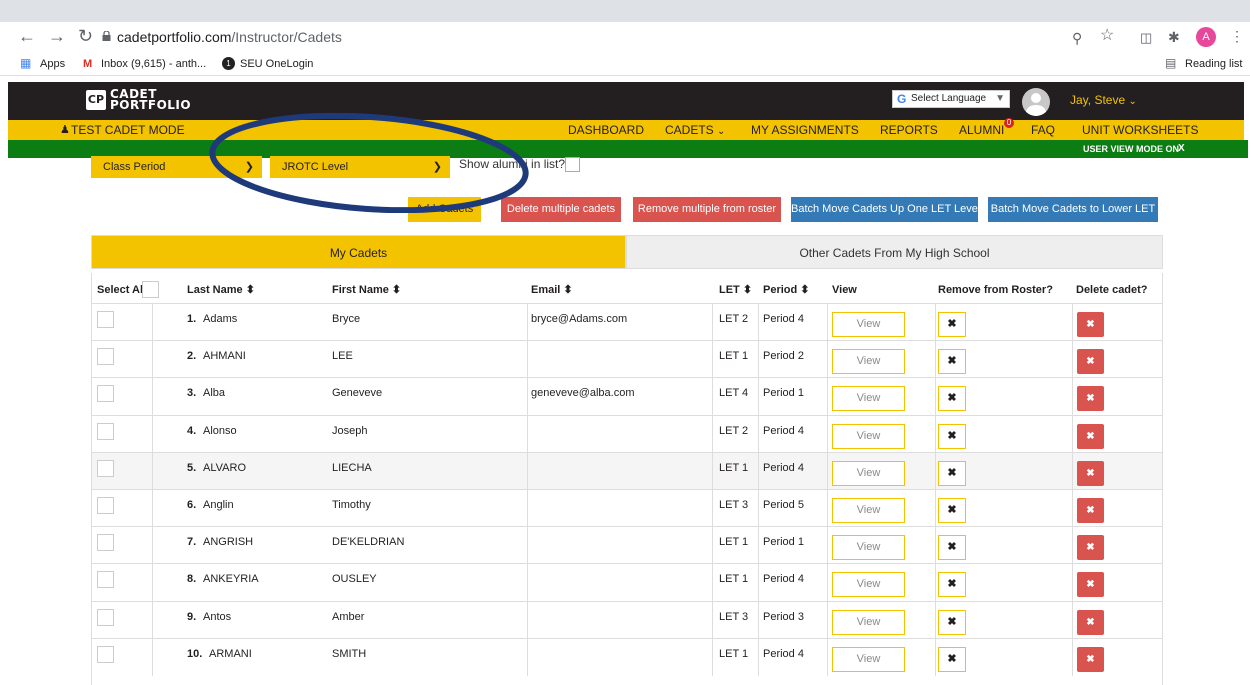 The width and height of the screenshot is (1250, 685). Describe the element at coordinates (885, 209) in the screenshot. I see `batch-move-up-button: Batch Move Cadets Up One LET Level` at that location.